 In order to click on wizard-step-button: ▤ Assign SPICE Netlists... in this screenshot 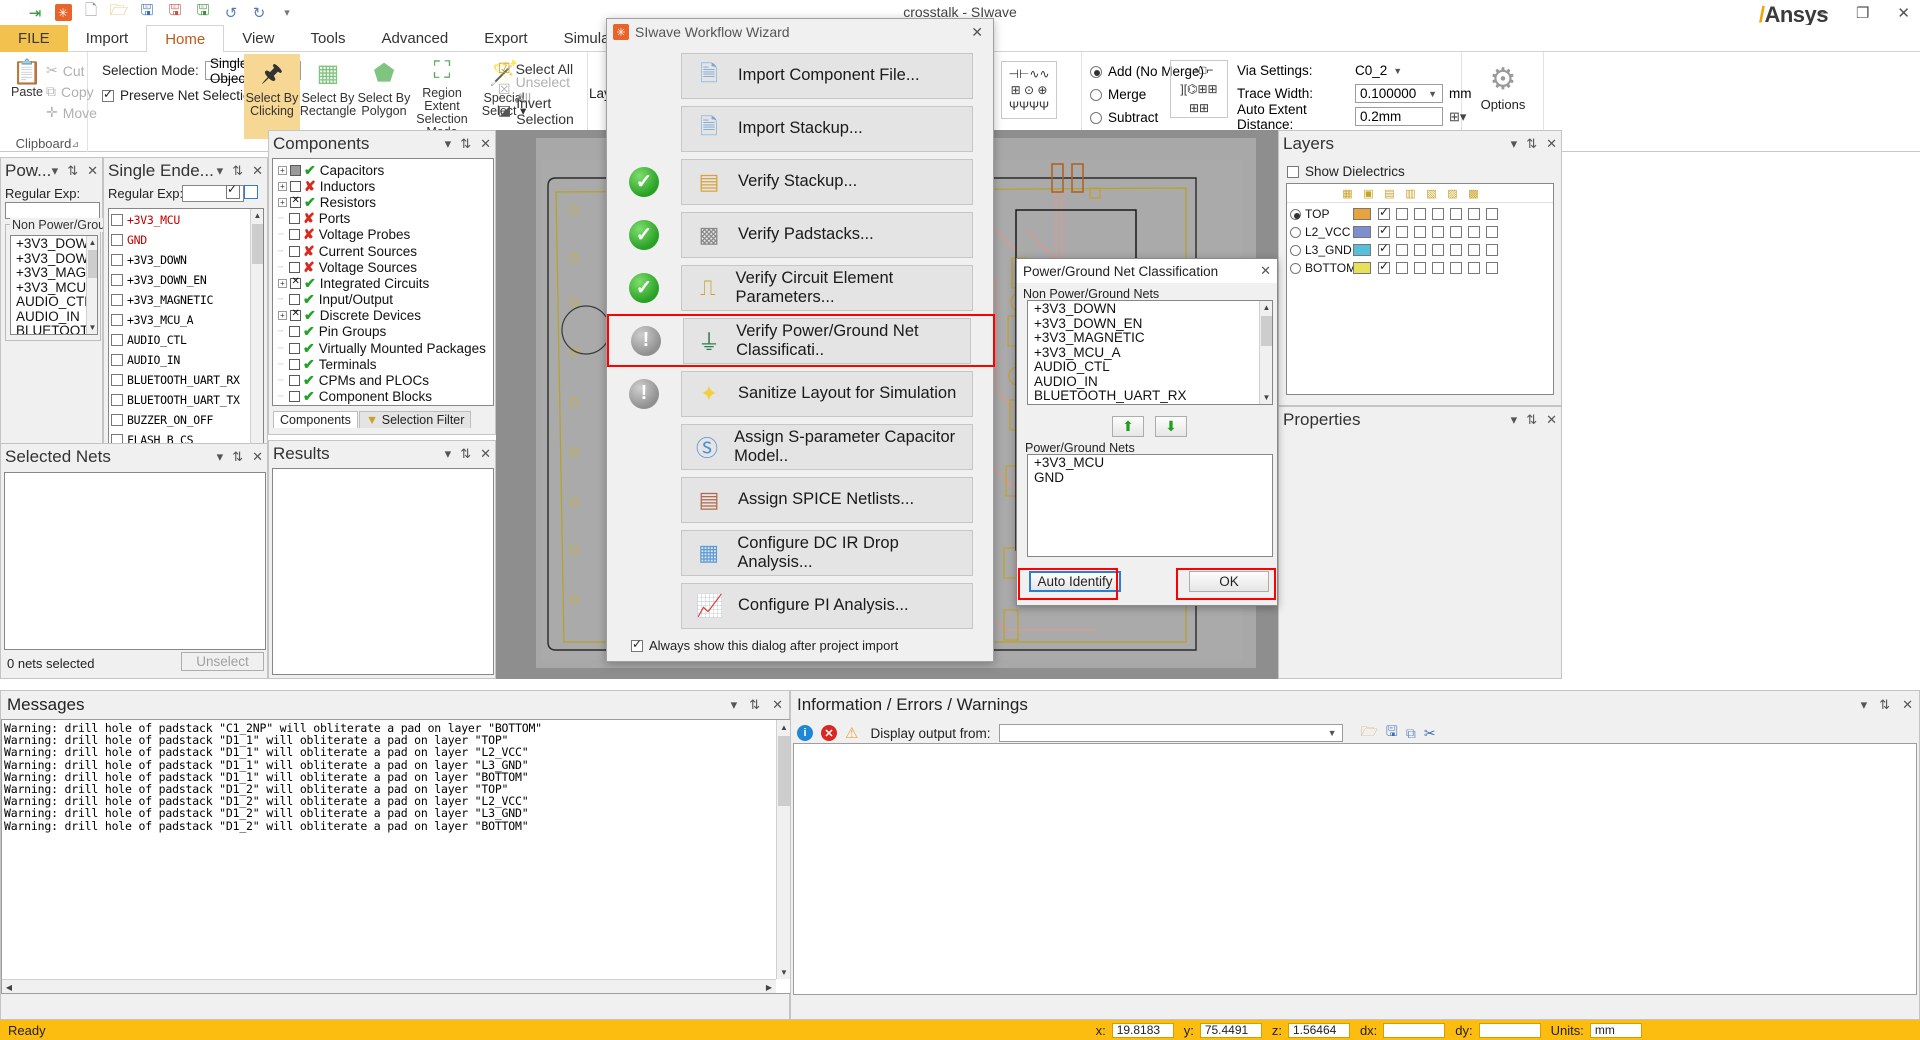, I will do `click(827, 499)`.